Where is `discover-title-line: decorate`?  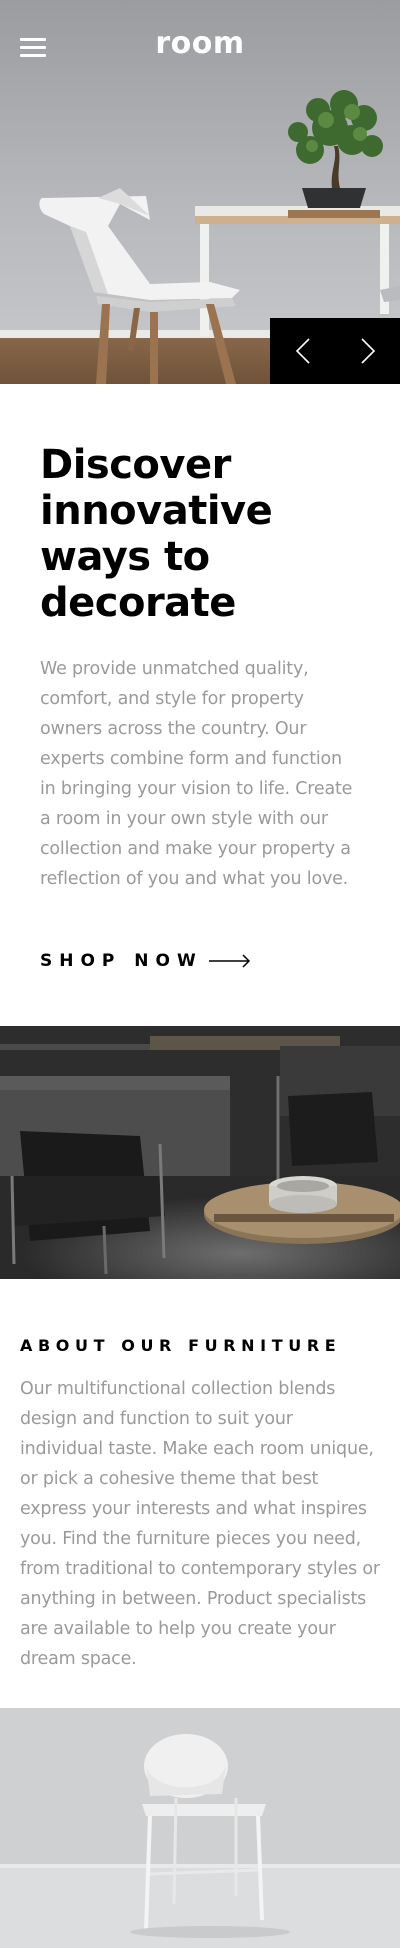 discover-title-line: decorate is located at coordinates (138, 603).